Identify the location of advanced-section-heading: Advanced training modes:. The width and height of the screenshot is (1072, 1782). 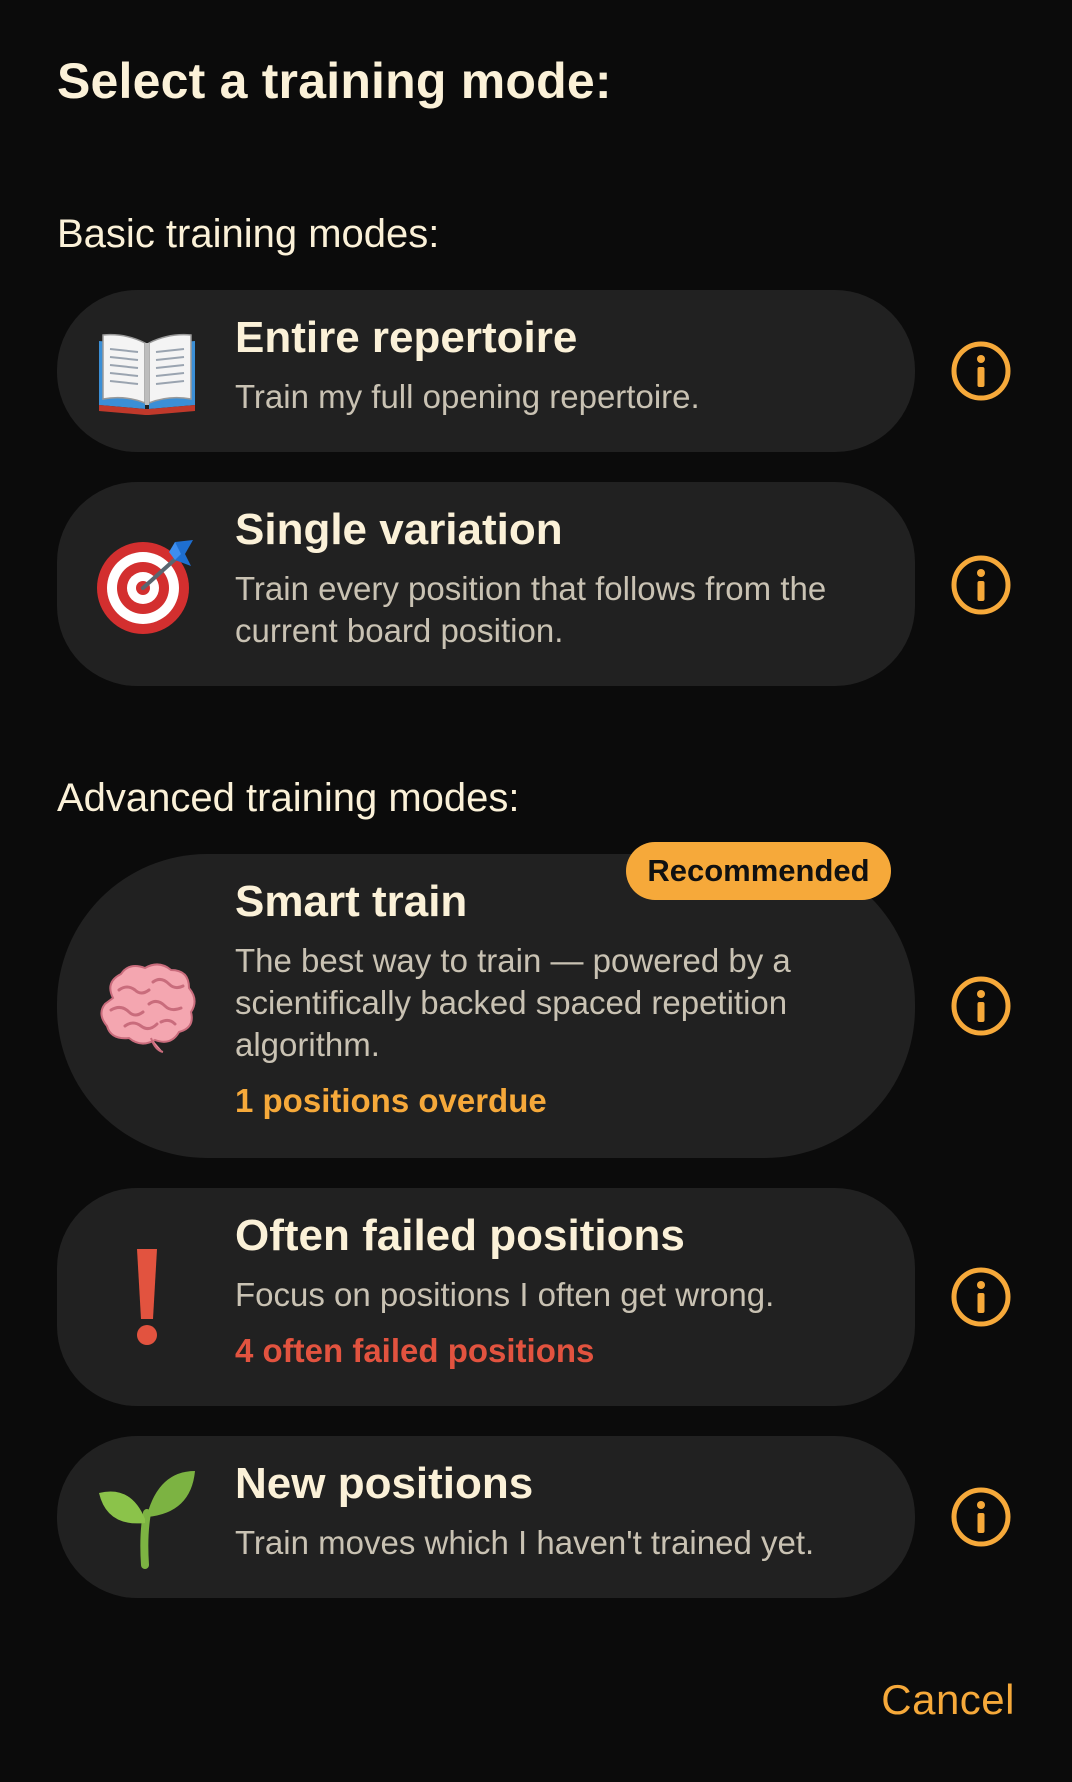
(288, 798).